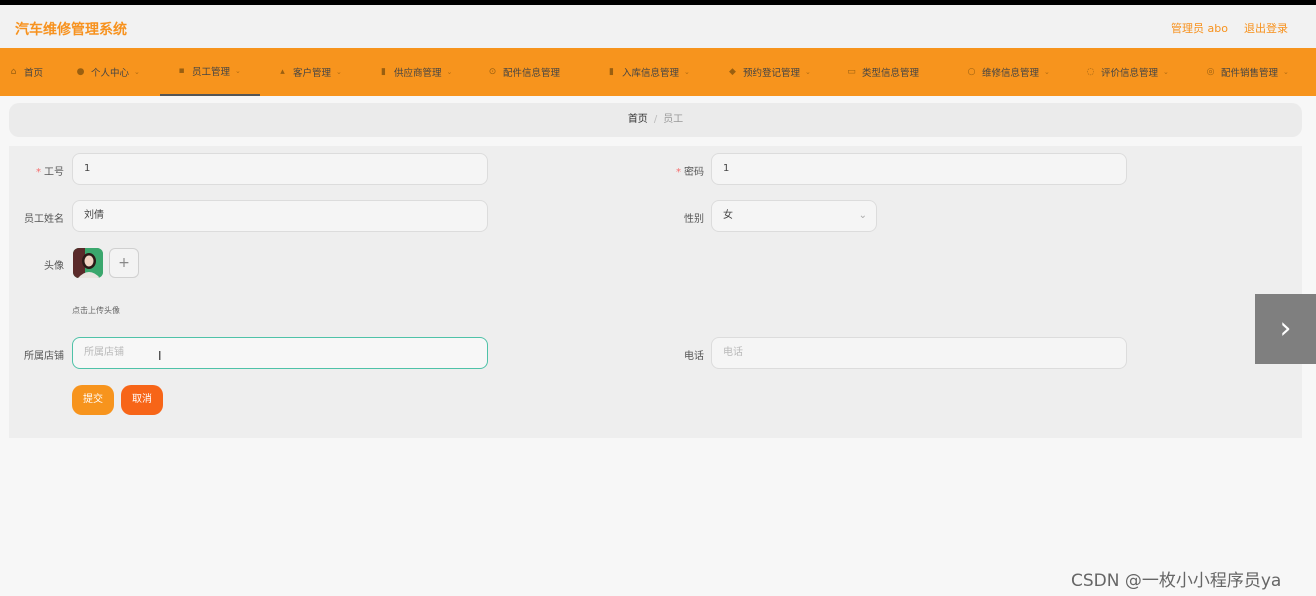 The height and width of the screenshot is (596, 1316). What do you see at coordinates (44, 356) in the screenshot?
I see `store-label: 所属店铺` at bounding box center [44, 356].